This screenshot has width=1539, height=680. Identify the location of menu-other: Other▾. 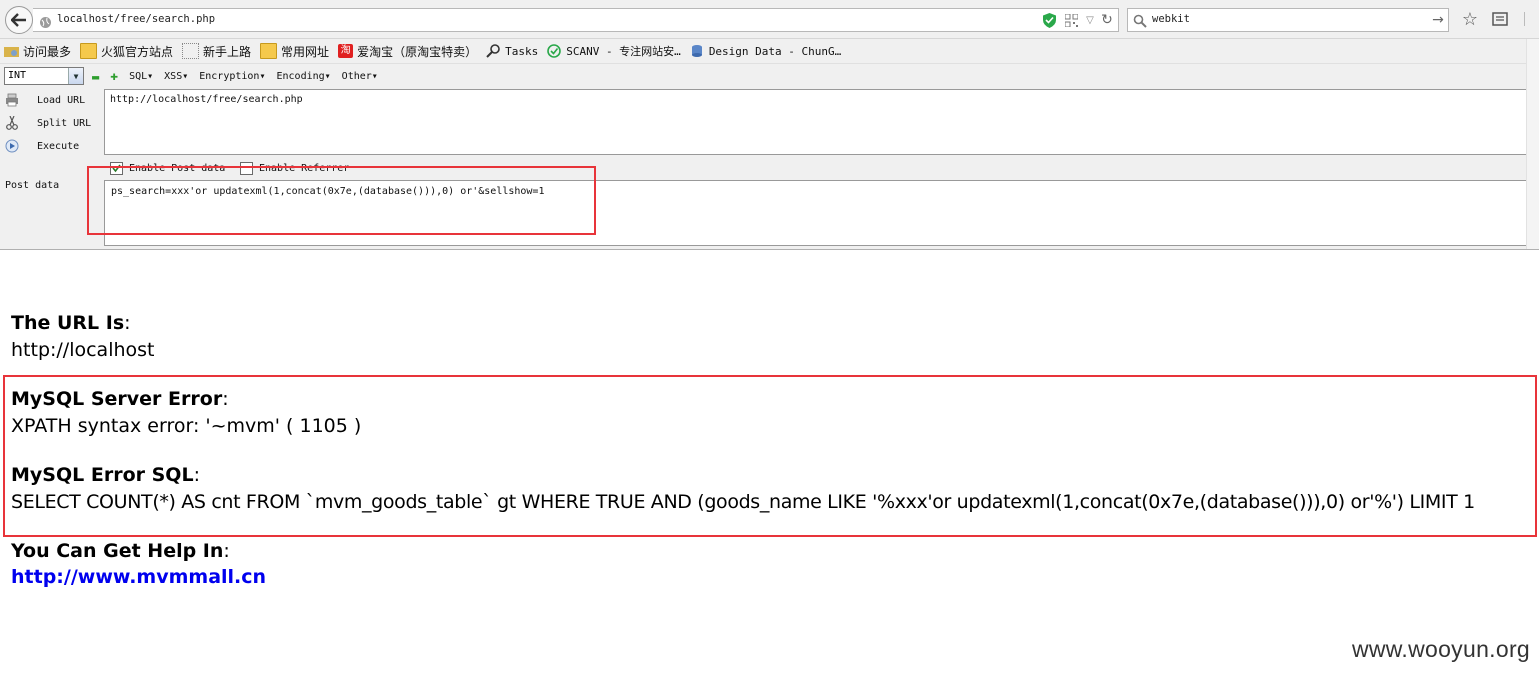
(360, 76).